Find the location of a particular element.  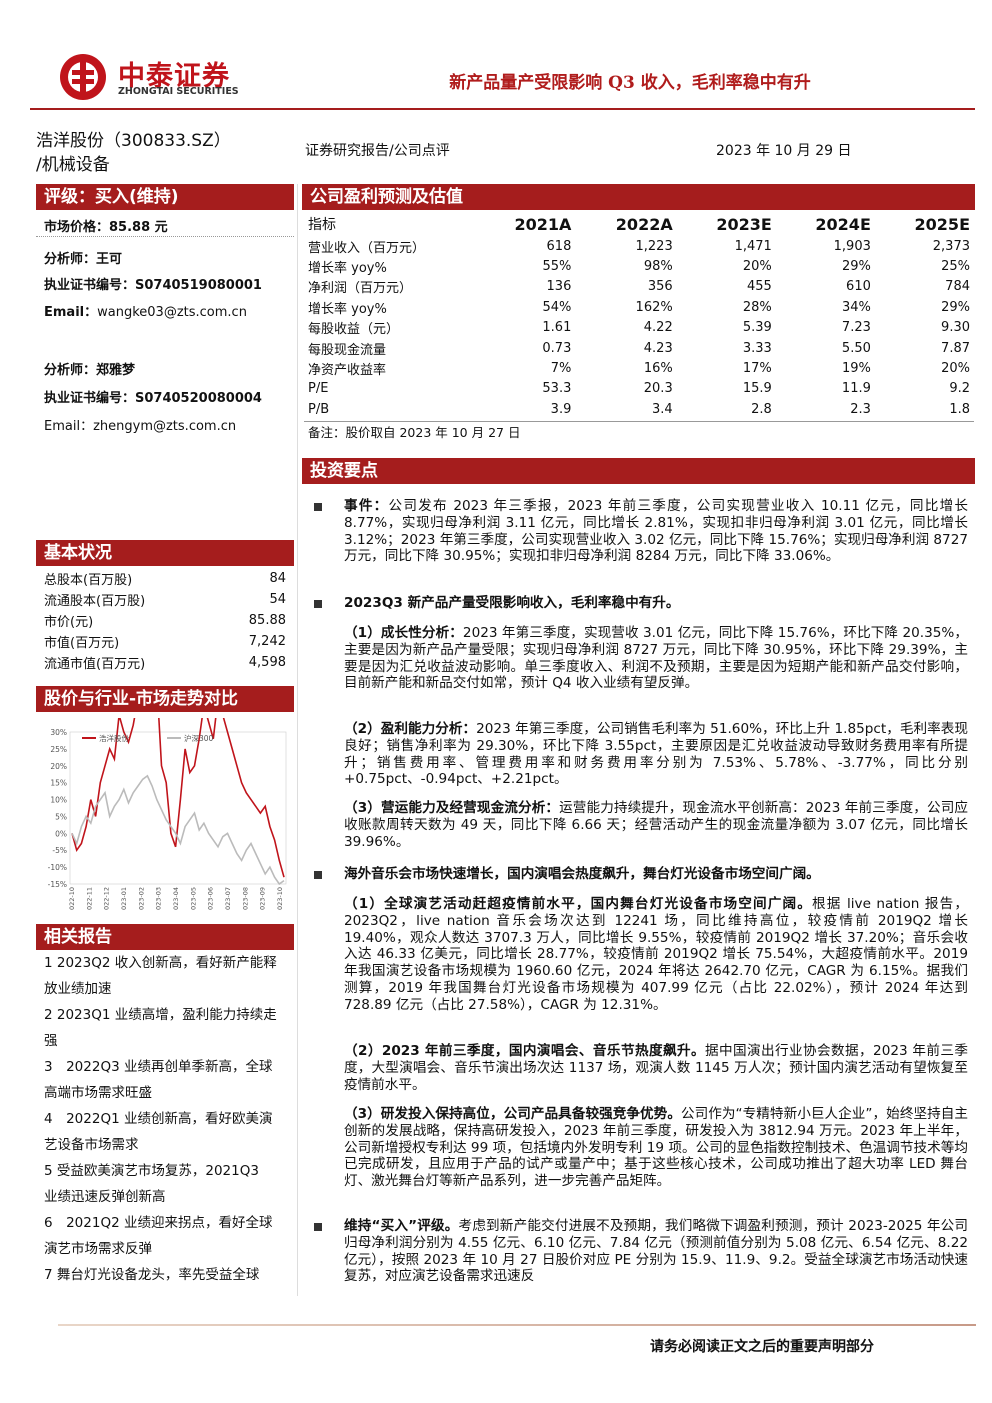

forecast-row: P/E 53.3 20.3 15.9 11.9 9.2 is located at coordinates (639, 389).